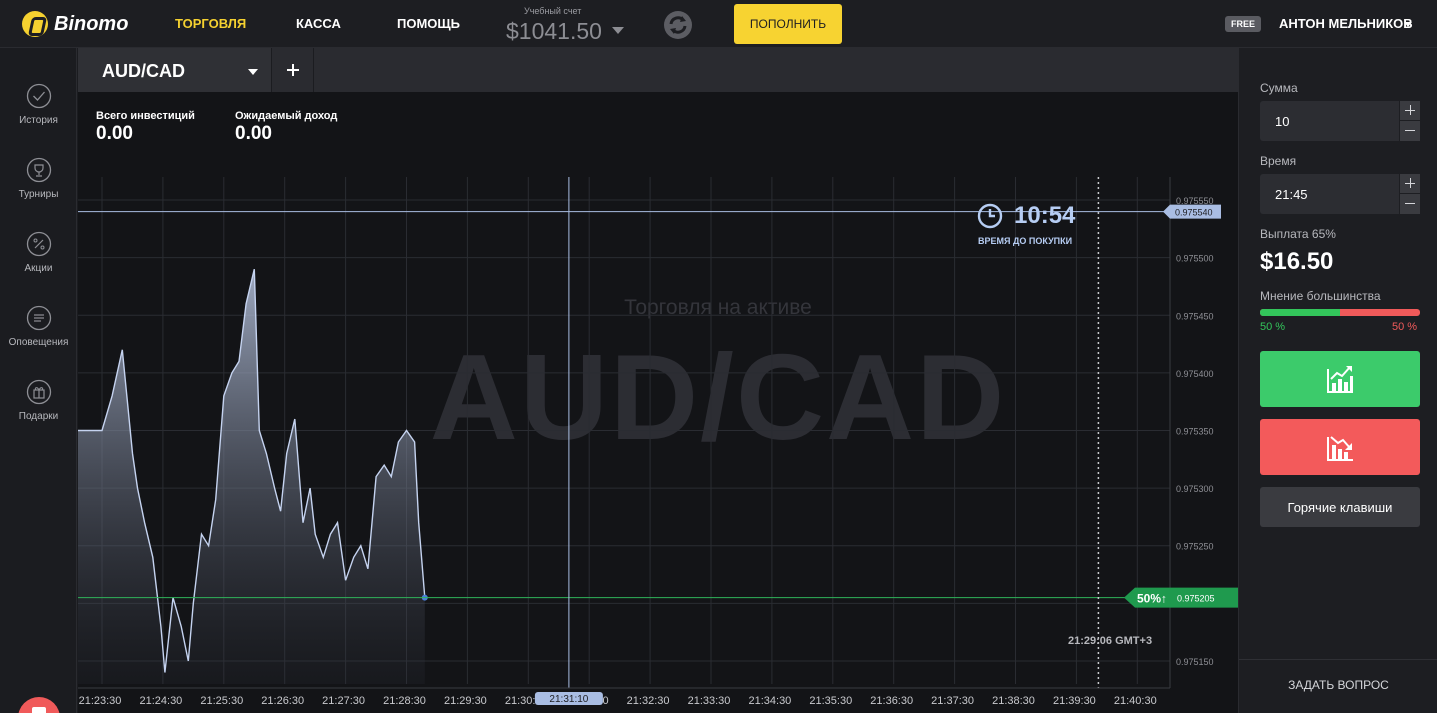 The image size is (1437, 713). Describe the element at coordinates (428, 23) in the screenshot. I see `nav-help: ПОМОЩЬ` at that location.